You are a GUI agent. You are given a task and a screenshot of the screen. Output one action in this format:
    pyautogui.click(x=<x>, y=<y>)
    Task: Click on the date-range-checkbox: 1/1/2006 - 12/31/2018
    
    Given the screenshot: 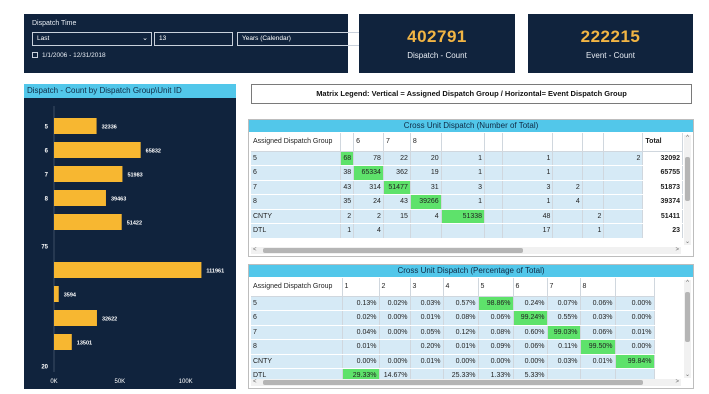 What is the action you would take?
    pyautogui.click(x=69, y=55)
    